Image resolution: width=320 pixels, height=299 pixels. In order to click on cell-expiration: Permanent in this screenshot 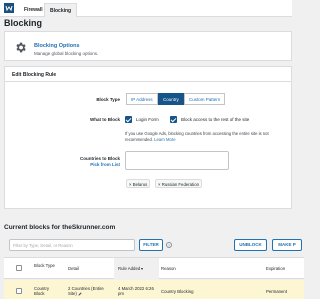, I will do `click(277, 291)`.